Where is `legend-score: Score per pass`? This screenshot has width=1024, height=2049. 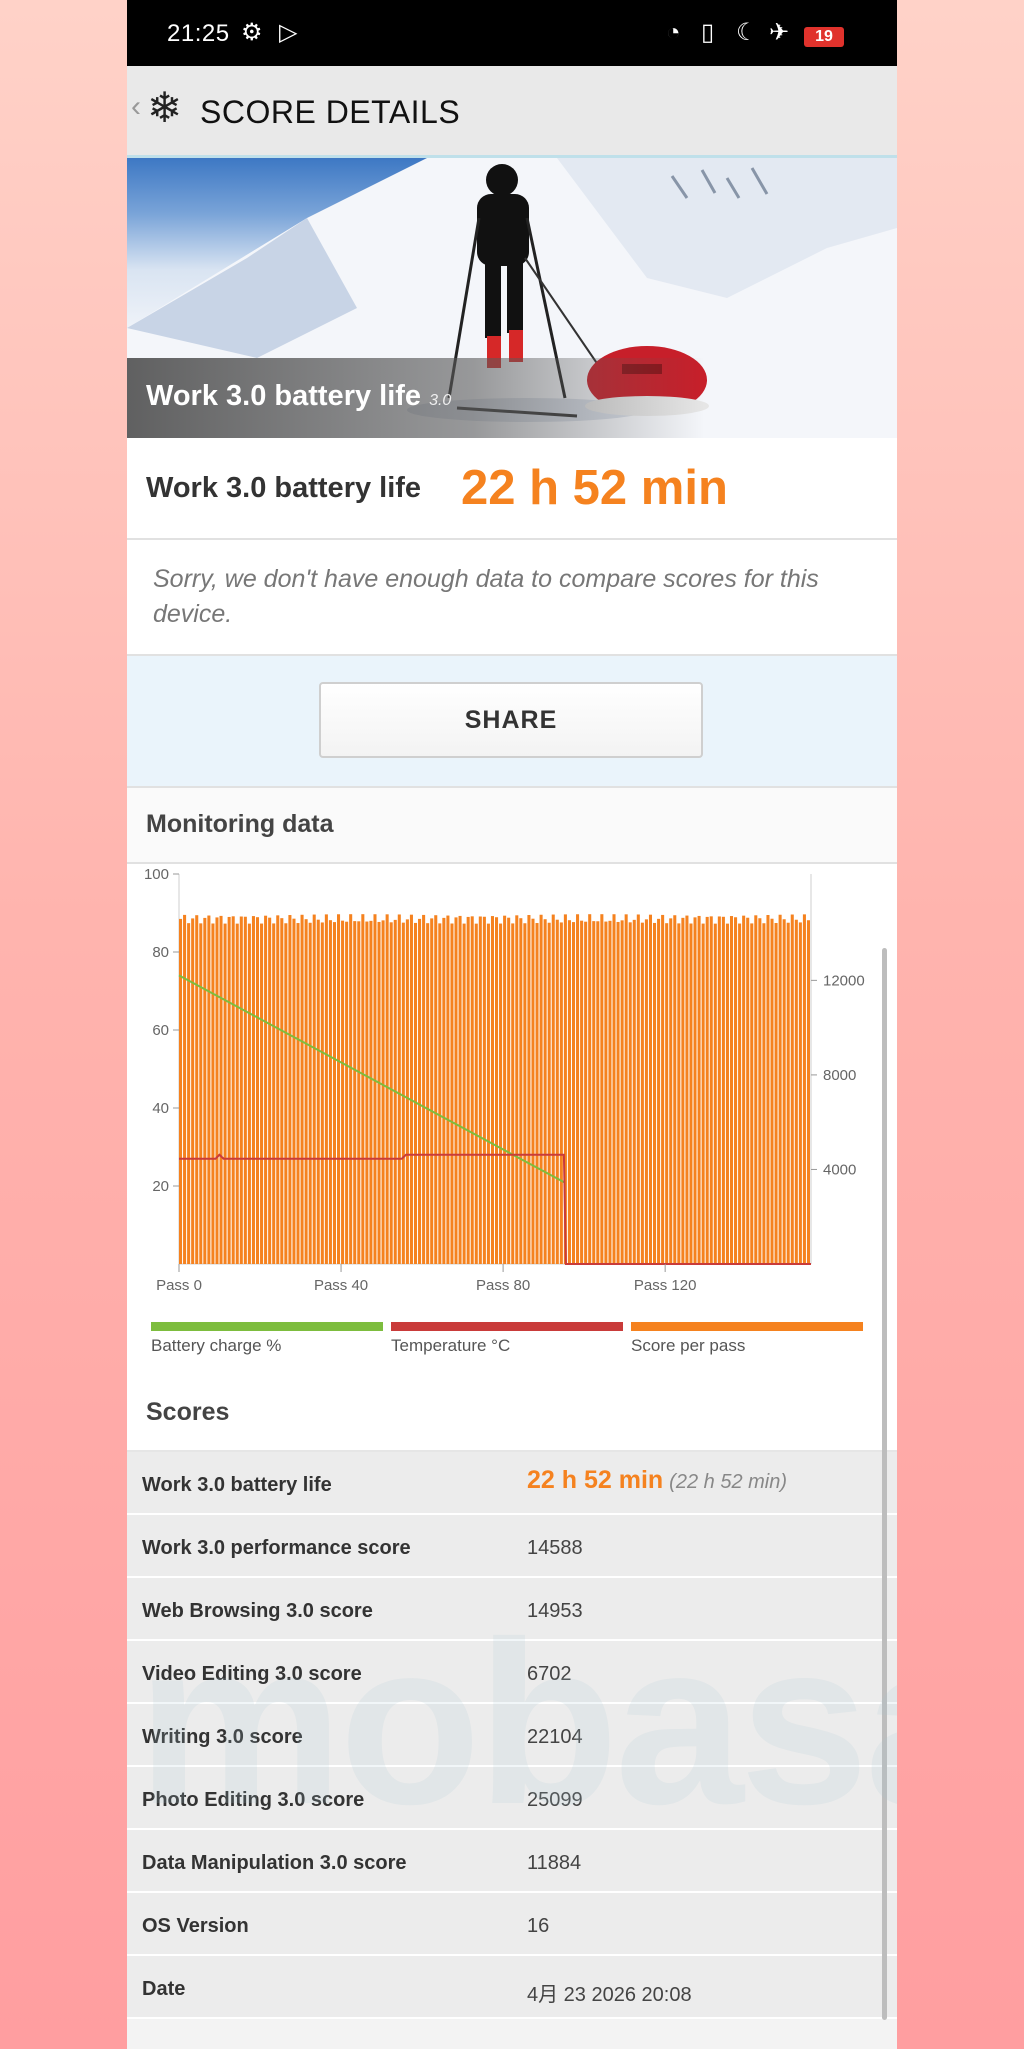 legend-score: Score per pass is located at coordinates (747, 1339).